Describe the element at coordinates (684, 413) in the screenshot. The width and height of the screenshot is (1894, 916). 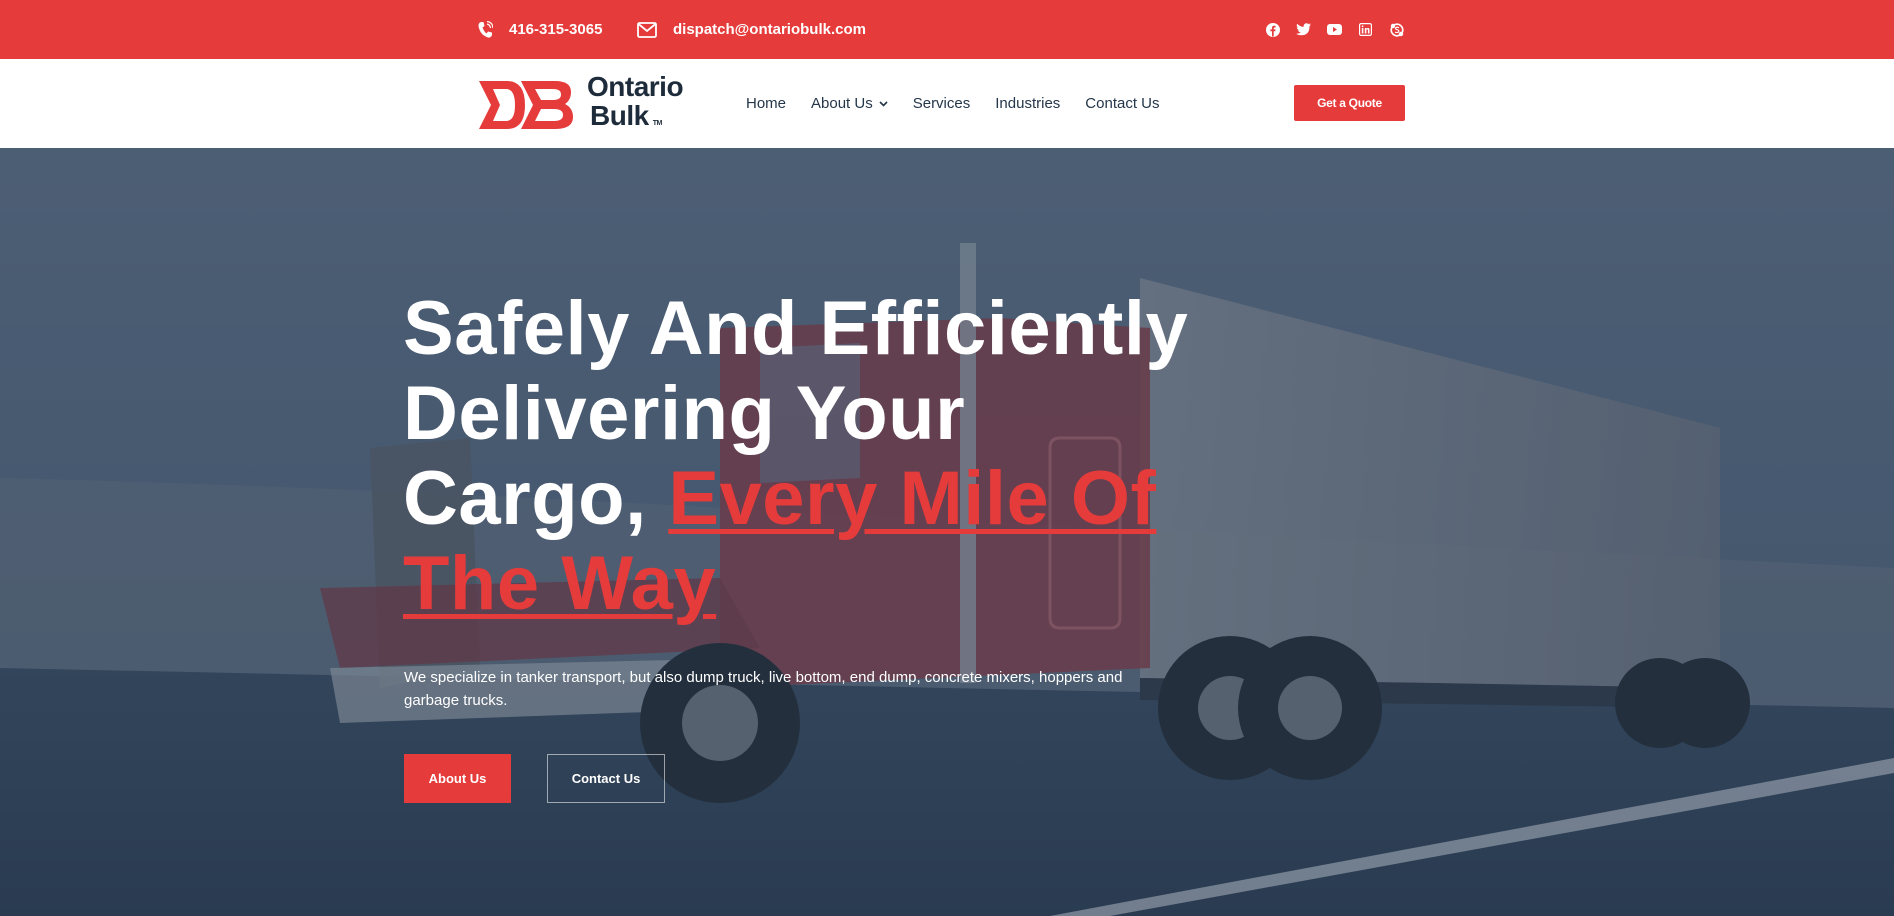
I see `hero-headline-line-2: Delivering Your` at that location.